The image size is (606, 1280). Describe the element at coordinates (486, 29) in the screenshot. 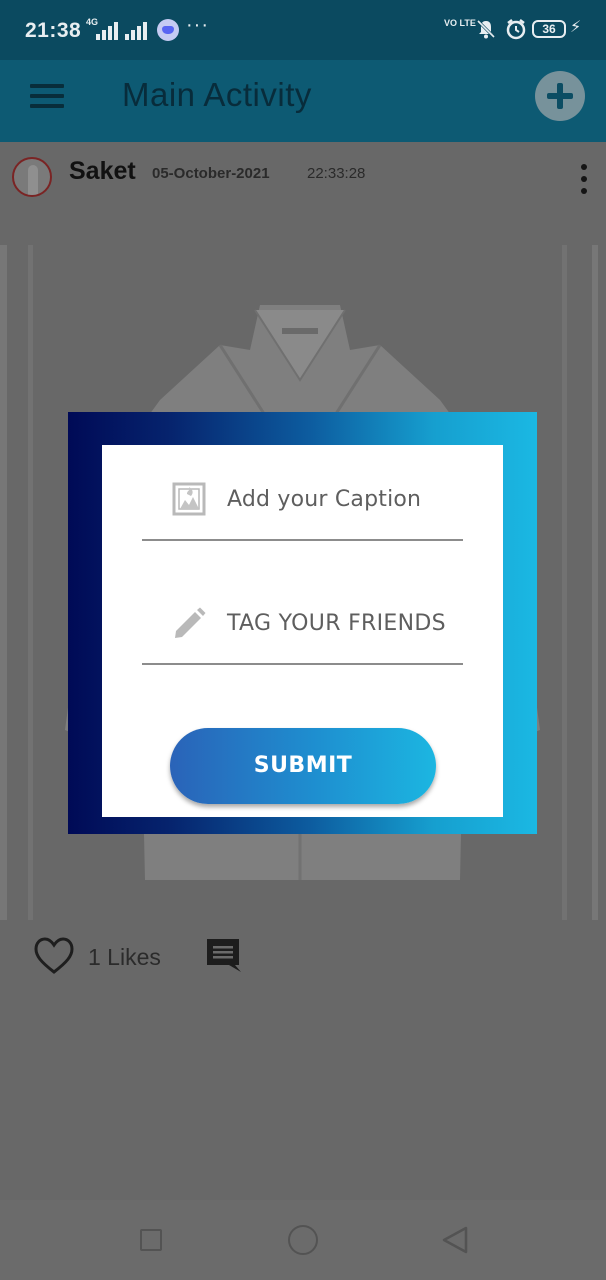

I see `mute-icon` at that location.